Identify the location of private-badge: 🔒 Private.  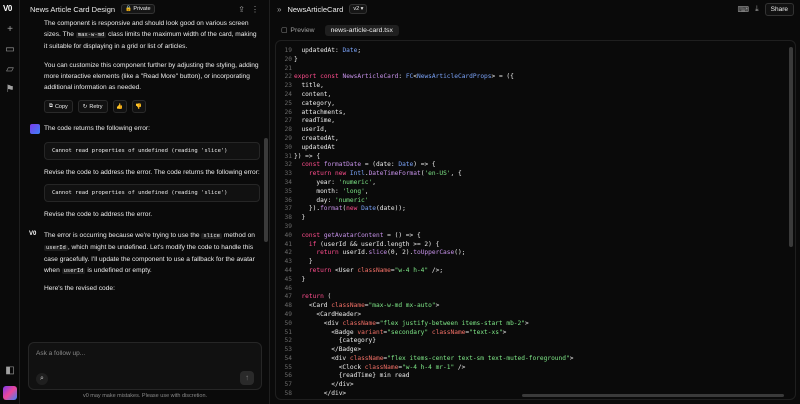
(138, 9).